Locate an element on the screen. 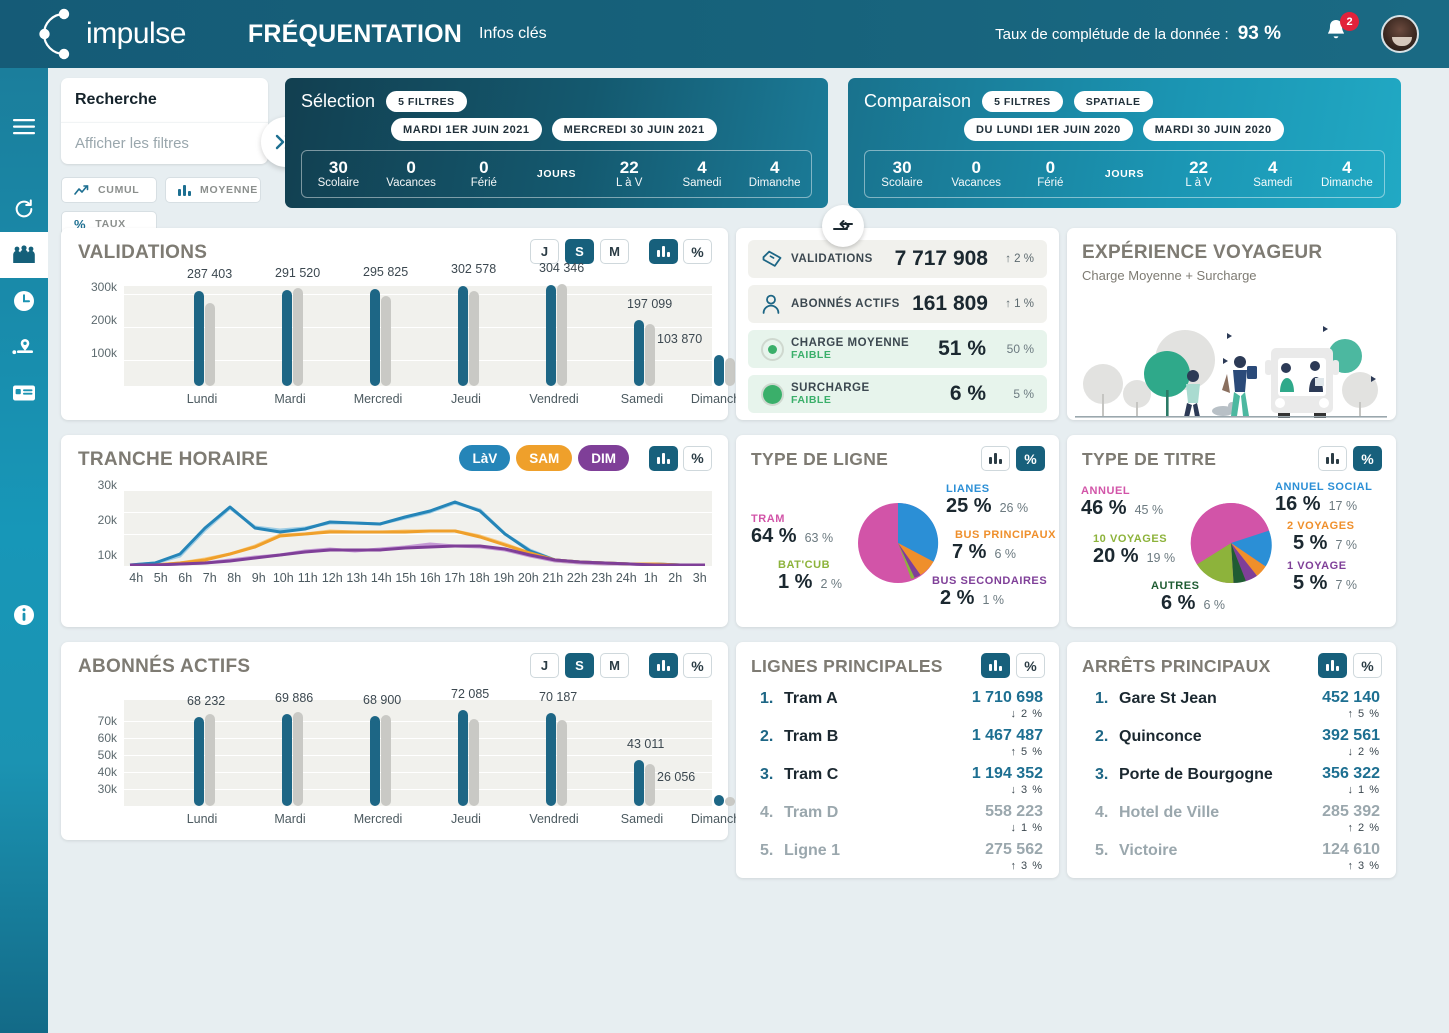  type-titre-pie is located at coordinates (1231, 543).